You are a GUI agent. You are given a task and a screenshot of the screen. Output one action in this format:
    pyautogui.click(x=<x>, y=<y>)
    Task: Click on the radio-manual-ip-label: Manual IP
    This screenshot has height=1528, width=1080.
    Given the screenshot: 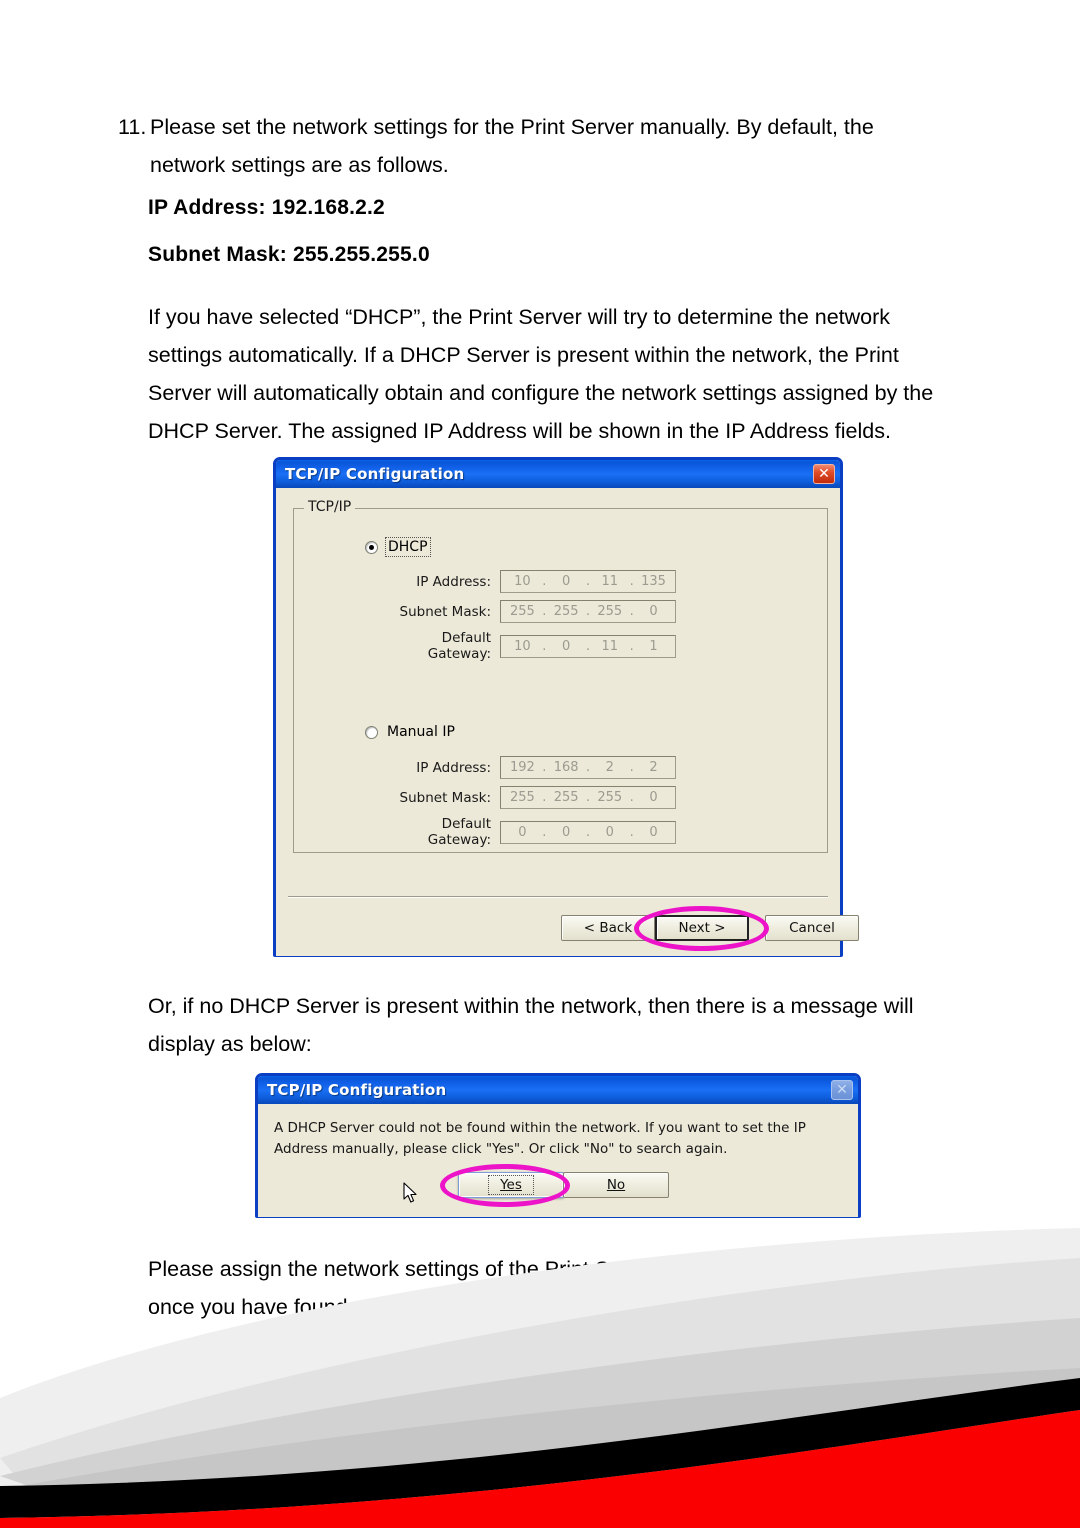 What is the action you would take?
    pyautogui.click(x=421, y=732)
    